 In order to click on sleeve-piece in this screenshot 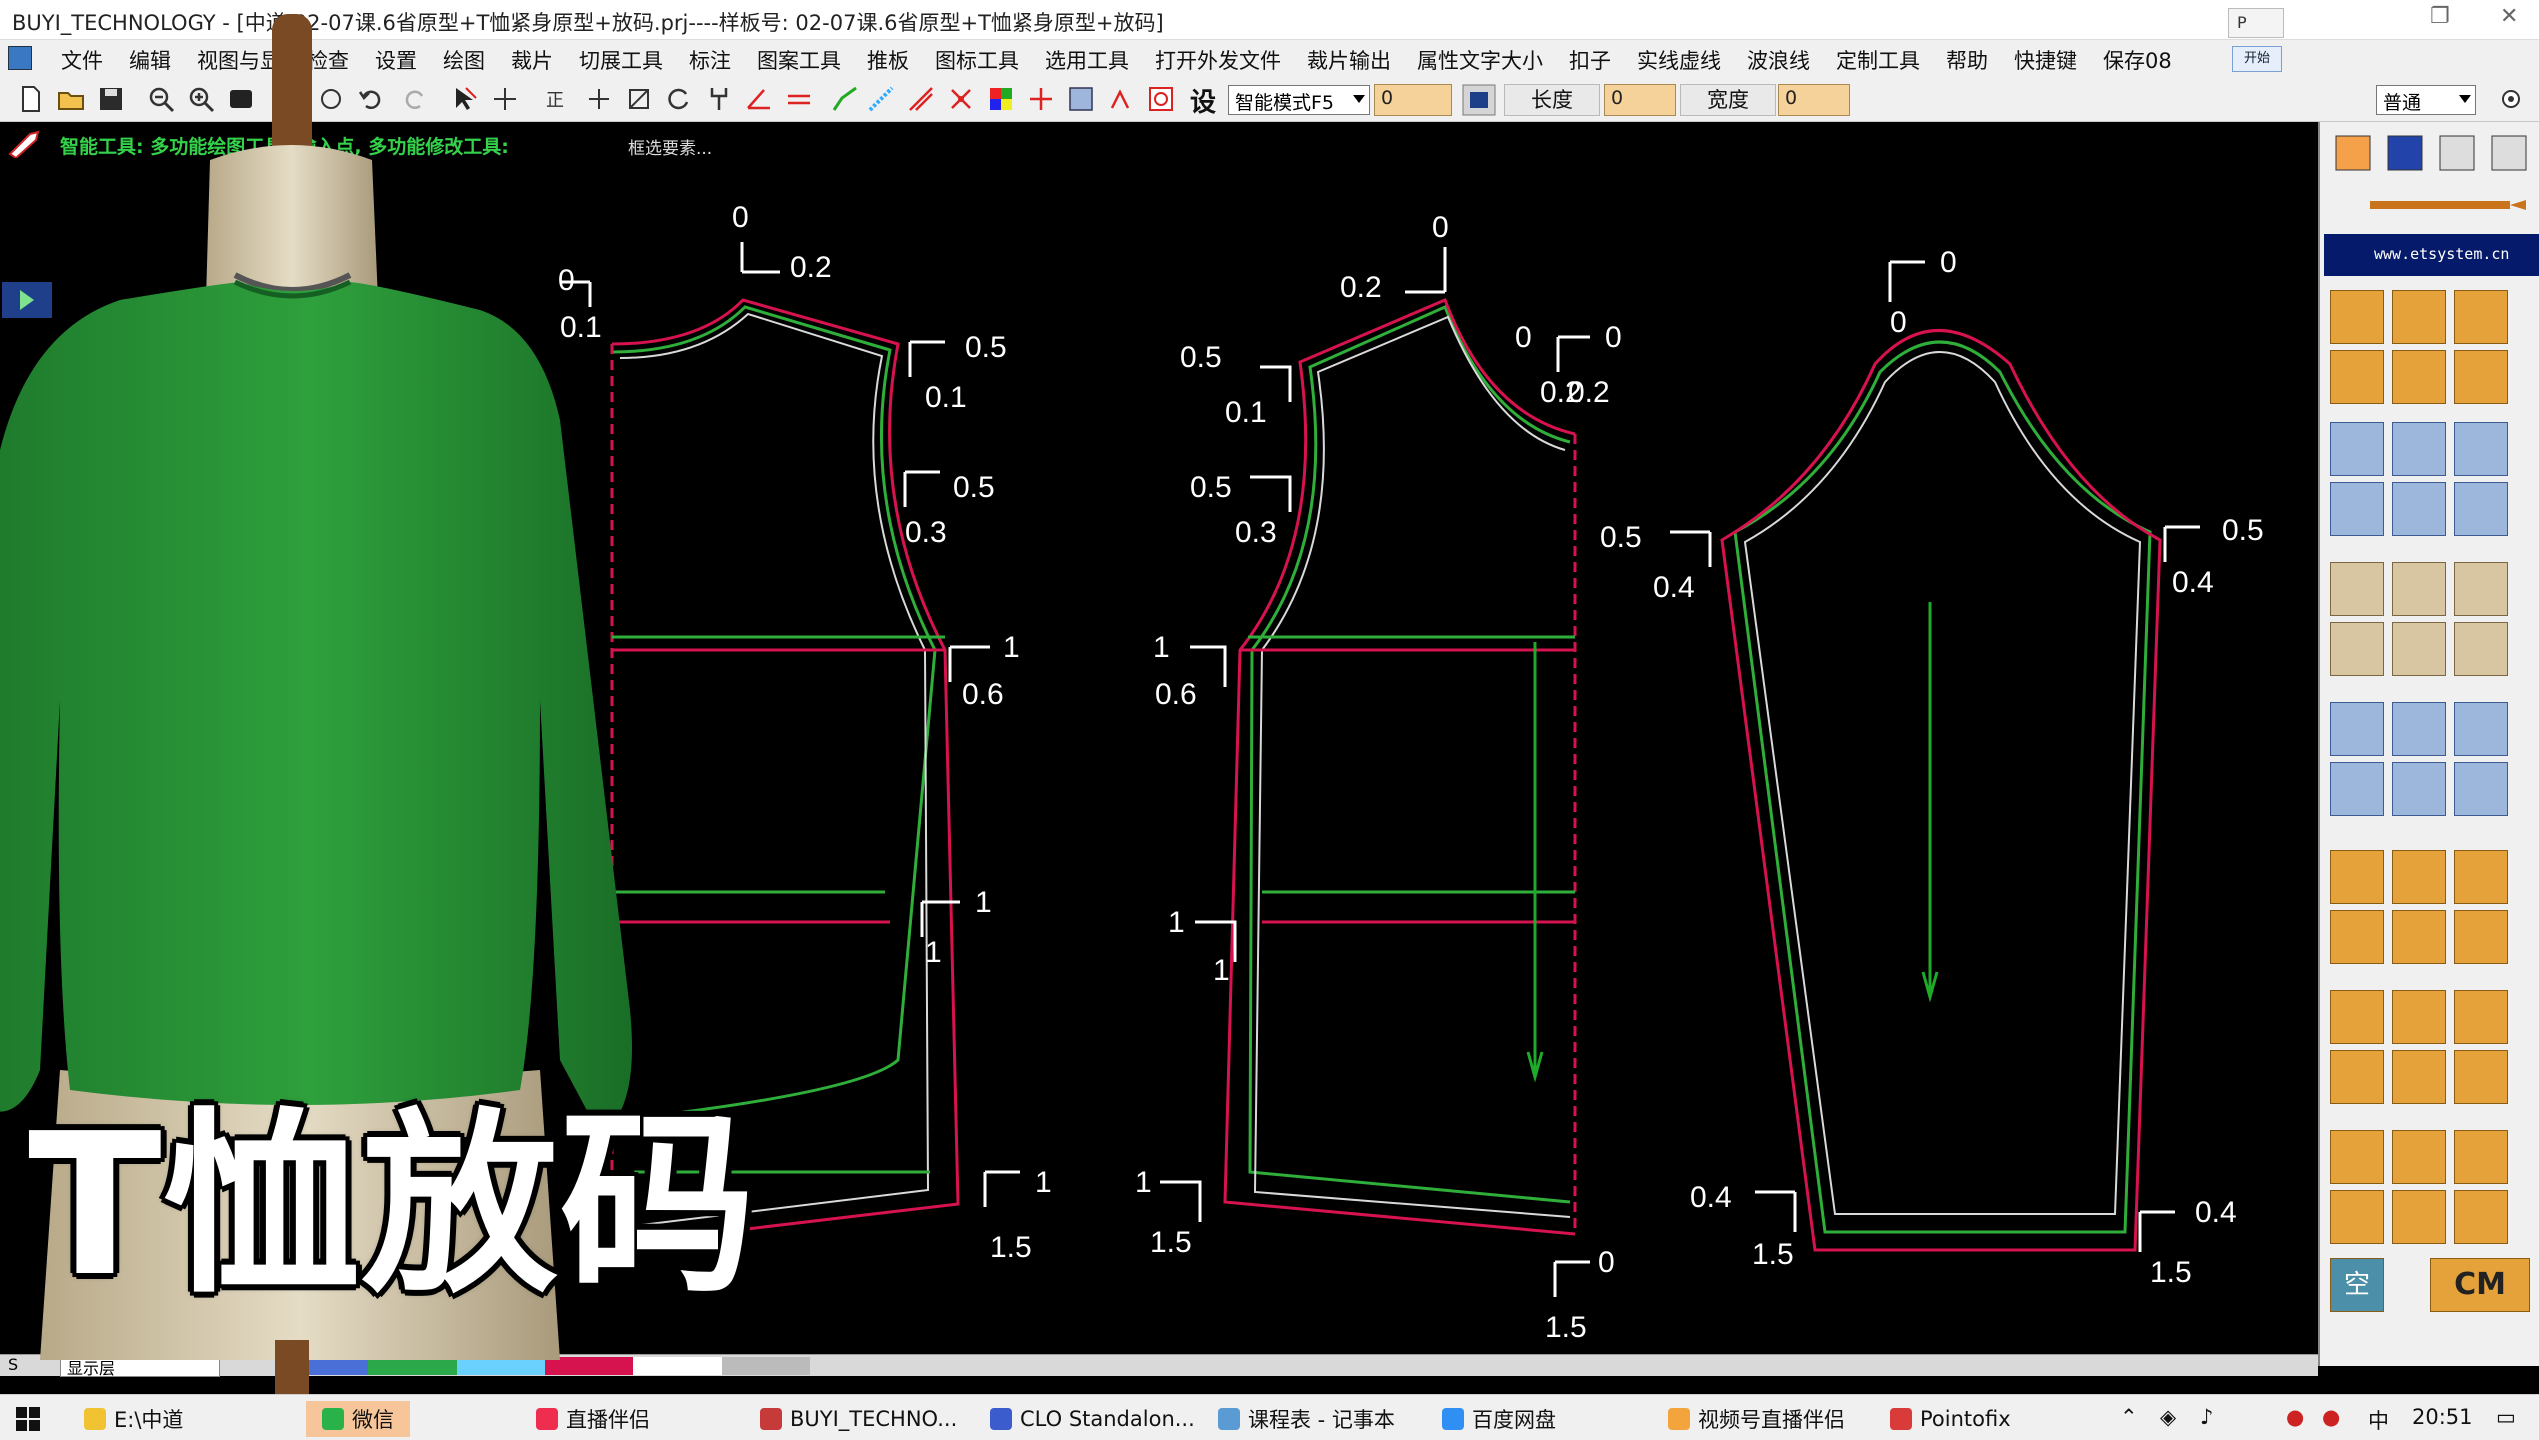, I will do `click(1941, 790)`.